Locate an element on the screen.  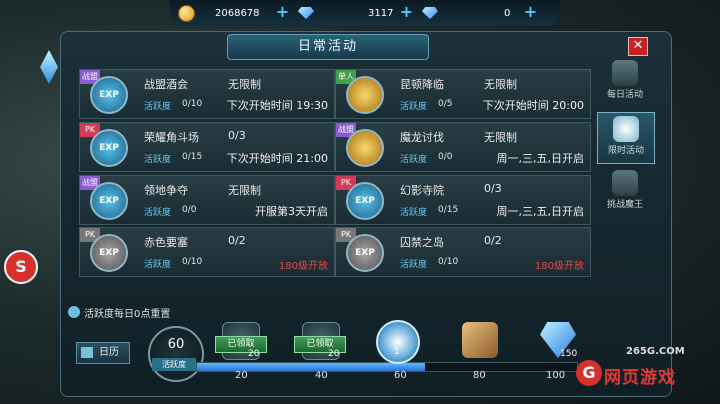
activity-name: 昆顿降临 is located at coordinates (422, 84).